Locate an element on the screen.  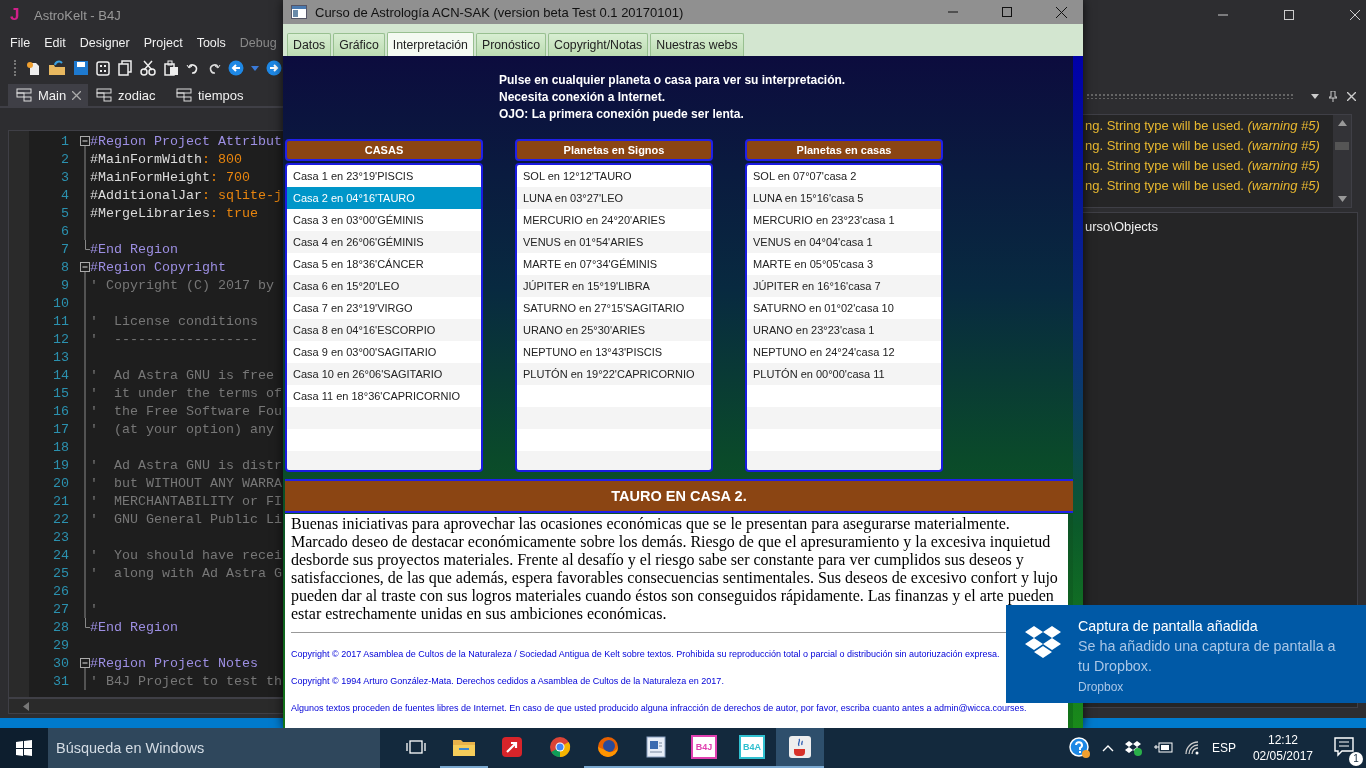
menu-item: Designer is located at coordinates (104, 43).